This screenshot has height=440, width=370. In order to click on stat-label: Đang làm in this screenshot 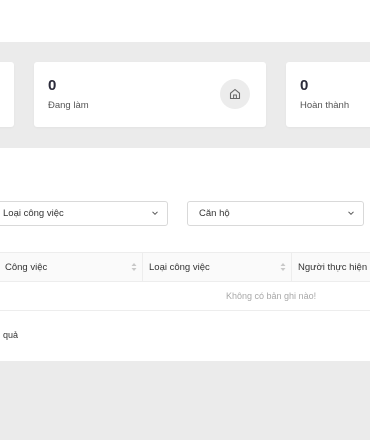, I will do `click(68, 105)`.